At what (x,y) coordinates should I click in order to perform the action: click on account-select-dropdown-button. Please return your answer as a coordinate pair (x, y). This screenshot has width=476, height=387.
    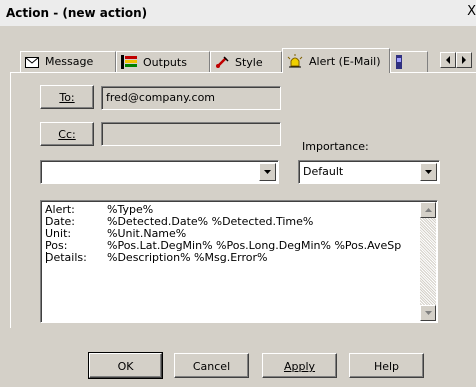
    Looking at the image, I should click on (267, 172).